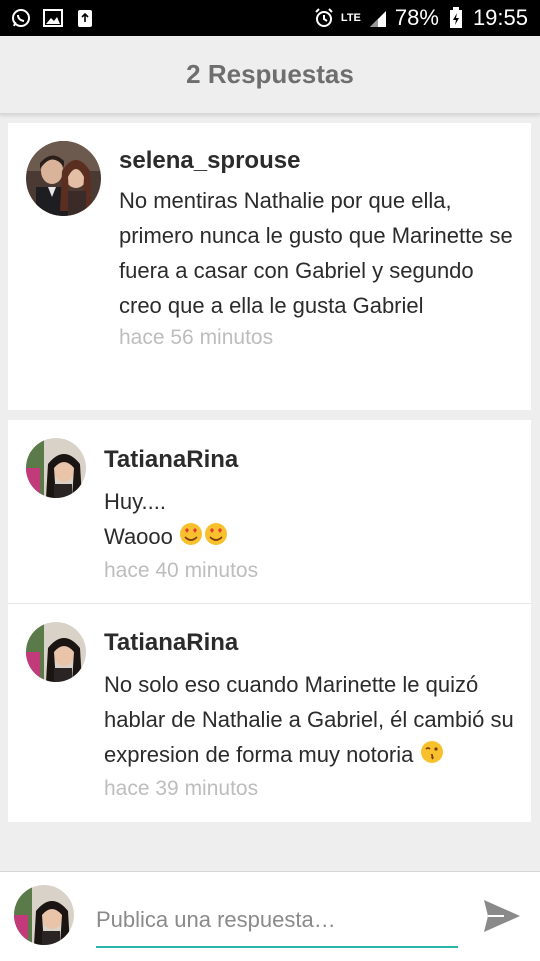 The width and height of the screenshot is (540, 961). I want to click on send-button, so click(502, 916).